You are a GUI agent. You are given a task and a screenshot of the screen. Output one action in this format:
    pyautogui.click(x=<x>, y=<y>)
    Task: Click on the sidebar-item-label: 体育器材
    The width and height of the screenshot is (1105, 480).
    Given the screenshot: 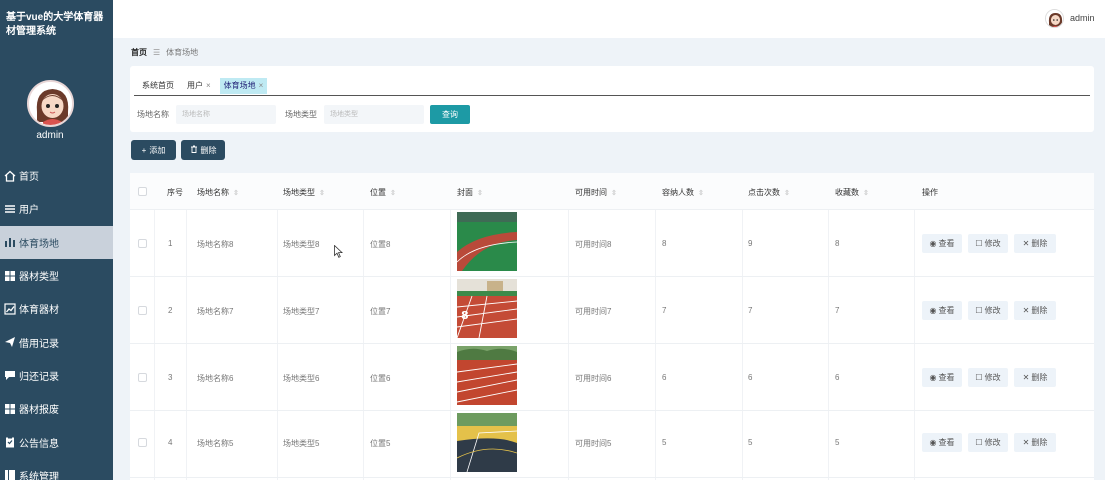 What is the action you would take?
    pyautogui.click(x=39, y=311)
    